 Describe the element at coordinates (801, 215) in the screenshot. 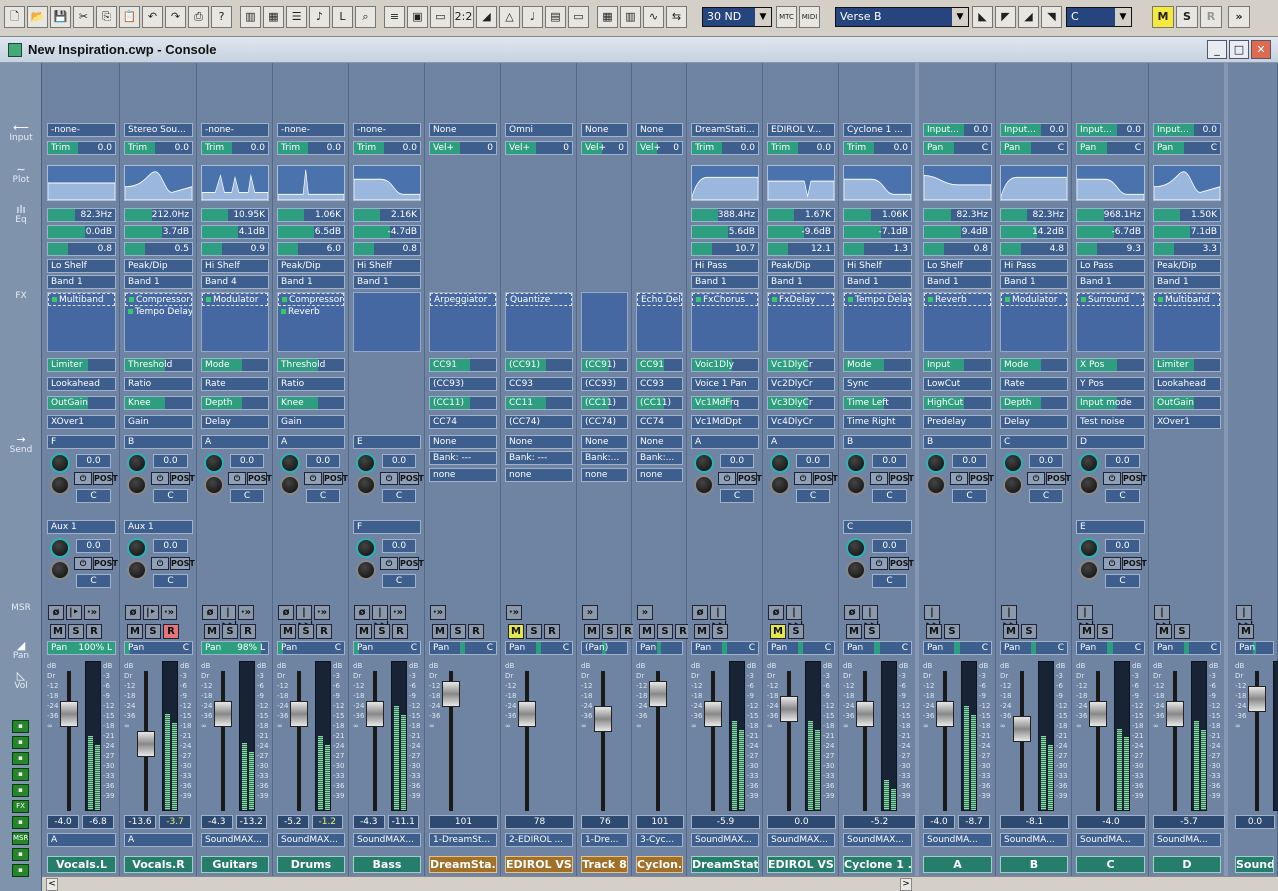

I see `eq-frequency: 1.67K` at that location.